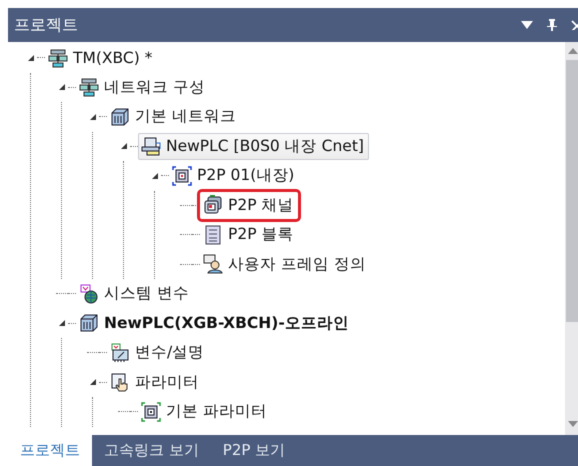  Describe the element at coordinates (120, 352) in the screenshot. I see `card-icon` at that location.